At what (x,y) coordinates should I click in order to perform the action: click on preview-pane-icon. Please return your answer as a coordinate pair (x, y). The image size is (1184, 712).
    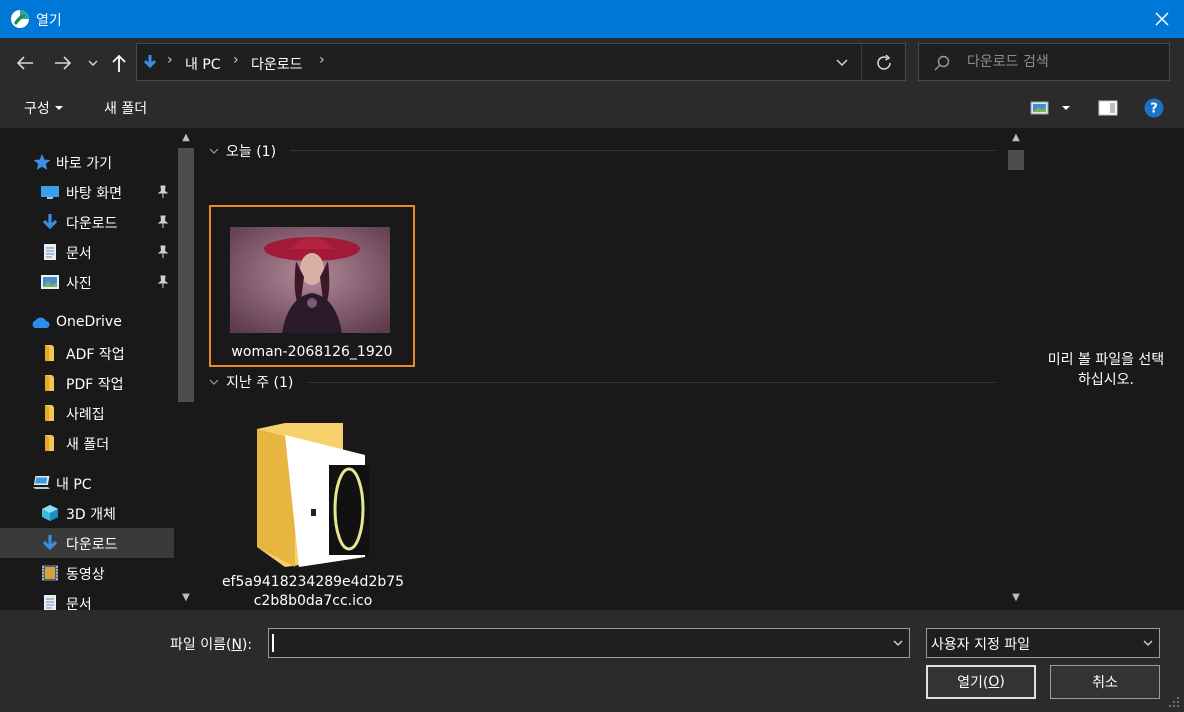
    Looking at the image, I should click on (1108, 108).